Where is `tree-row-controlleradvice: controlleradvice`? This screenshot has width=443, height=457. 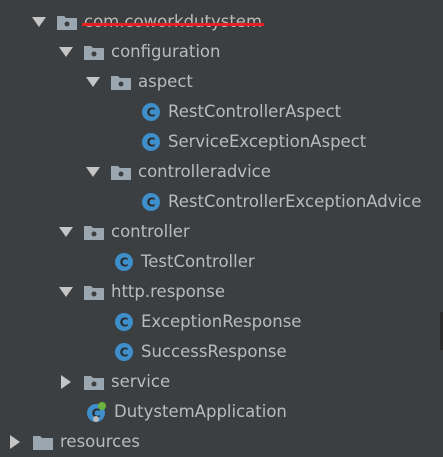
tree-row-controlleradvice: controlleradvice is located at coordinates (178, 172).